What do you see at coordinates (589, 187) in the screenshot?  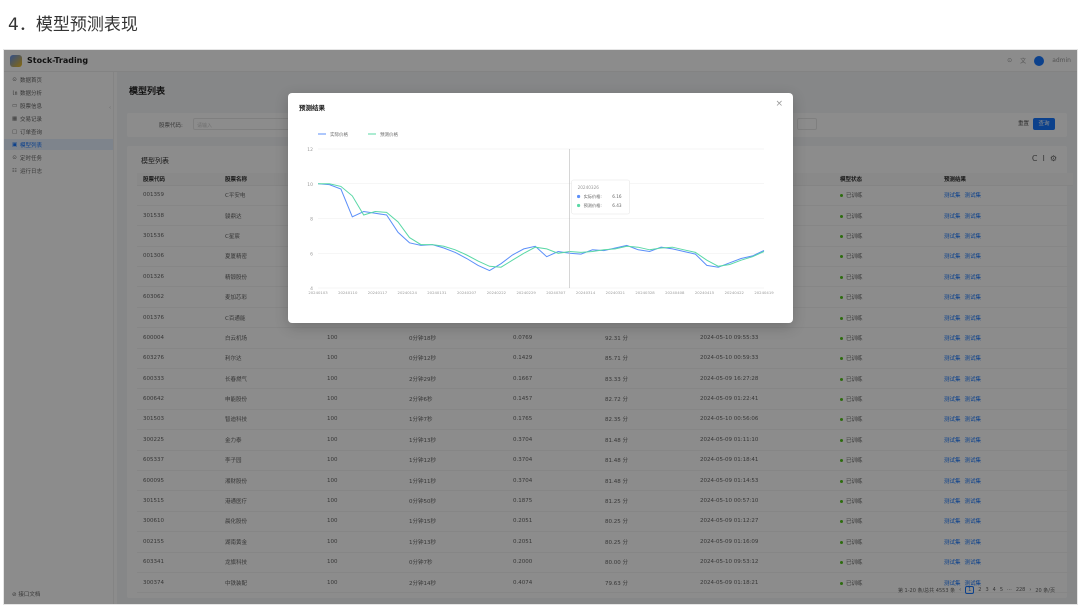 I see `tooltip-date: 20240326` at bounding box center [589, 187].